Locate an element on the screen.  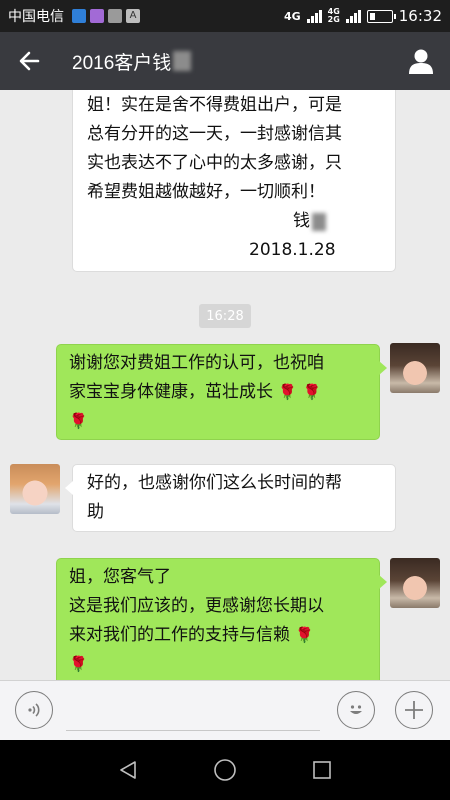
nav-recents-button is located at coordinates (322, 770).